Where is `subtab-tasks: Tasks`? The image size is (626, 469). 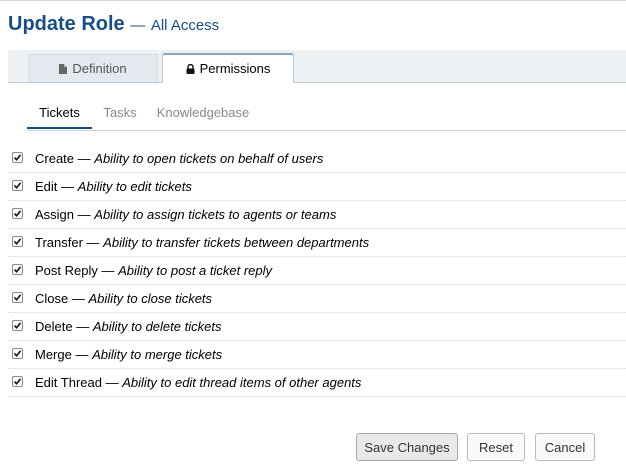 subtab-tasks: Tasks is located at coordinates (120, 112).